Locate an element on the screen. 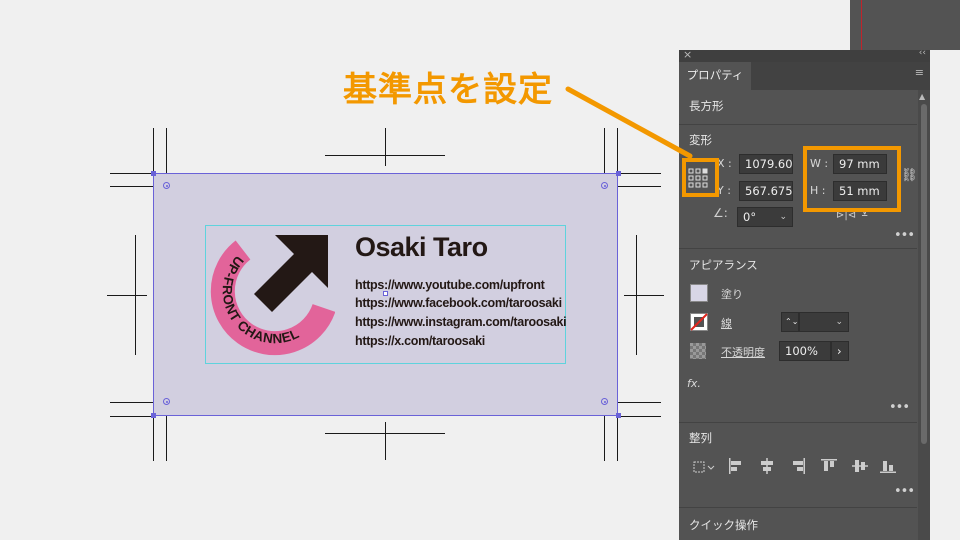 This screenshot has width=960, height=540. rotate-angle-field: 0° ⌄ is located at coordinates (765, 217).